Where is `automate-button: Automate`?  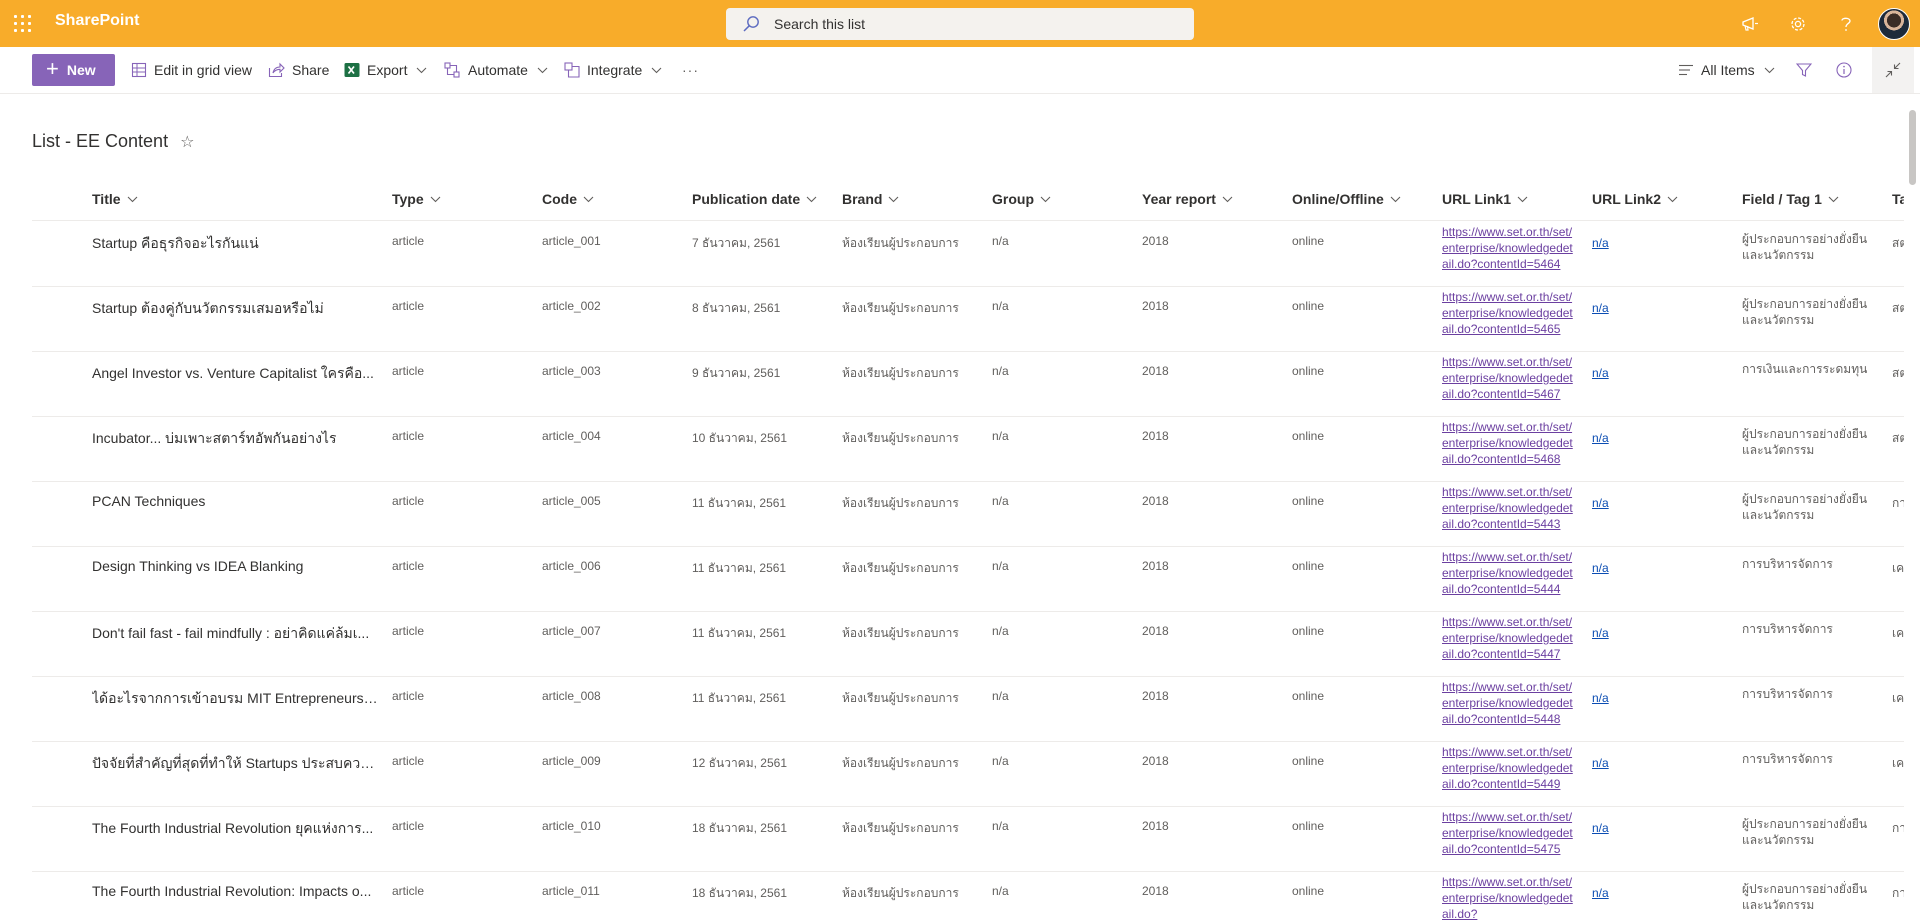 automate-button: Automate is located at coordinates (496, 70).